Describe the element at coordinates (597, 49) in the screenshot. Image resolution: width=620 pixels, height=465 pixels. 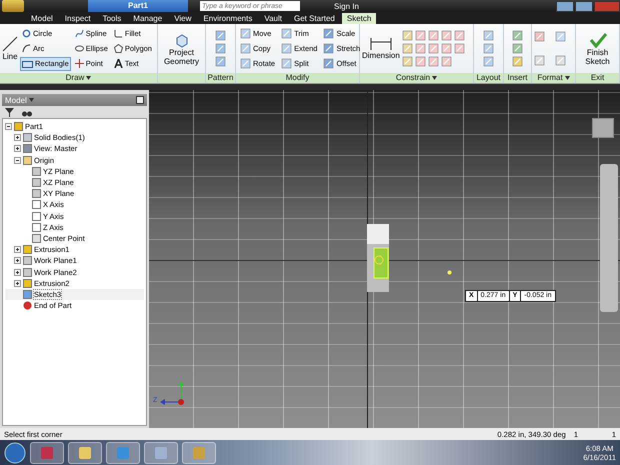
I see `finish-sketch-button: Finish Sketch` at that location.